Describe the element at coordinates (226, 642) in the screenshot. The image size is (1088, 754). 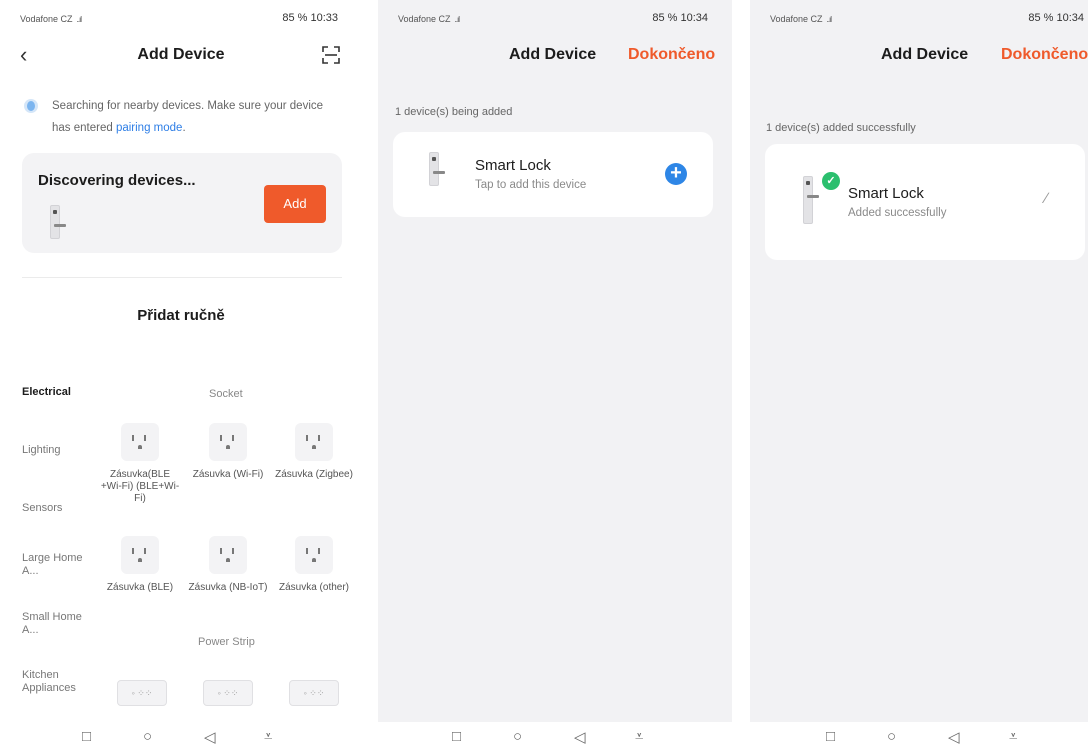
I see `group-power-strip: Power Strip` at that location.